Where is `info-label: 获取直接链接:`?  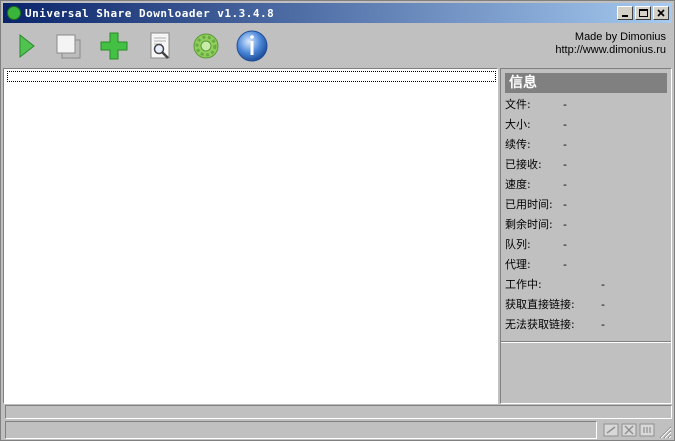 info-label: 获取直接链接: is located at coordinates (540, 304).